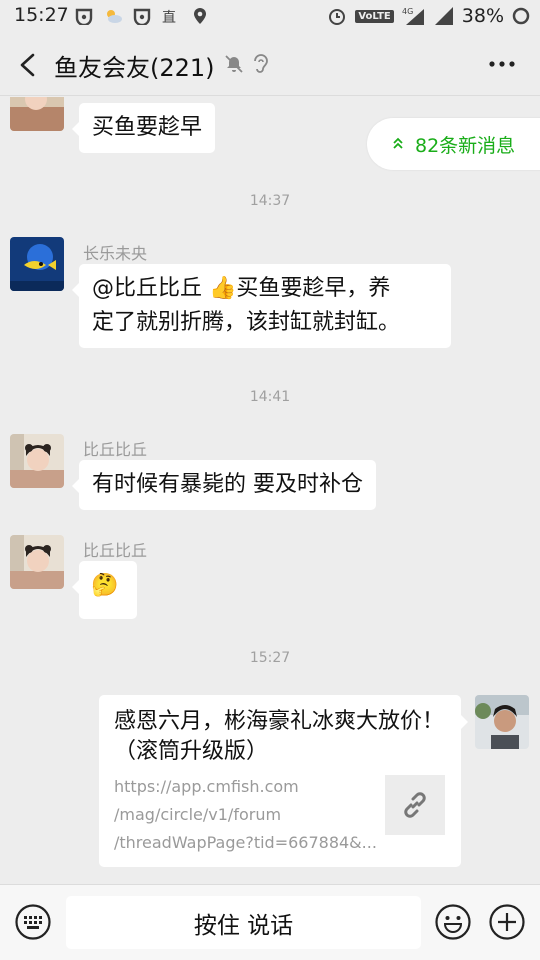 The height and width of the screenshot is (960, 540). What do you see at coordinates (41, 15) in the screenshot?
I see `status-time: 15:27` at bounding box center [41, 15].